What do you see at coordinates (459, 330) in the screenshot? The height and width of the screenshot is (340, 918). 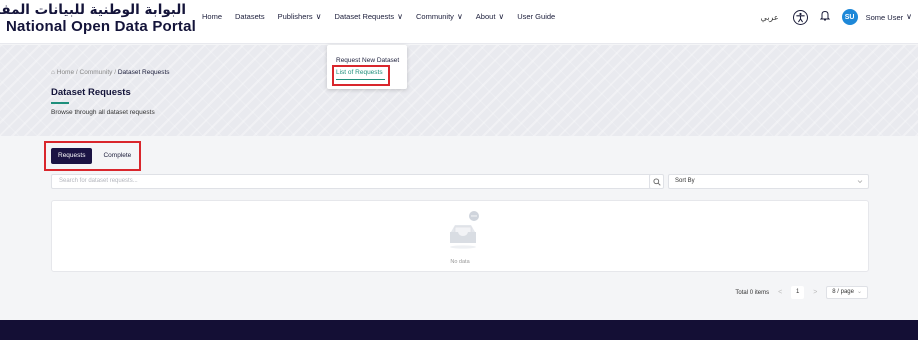 I see `footer` at bounding box center [459, 330].